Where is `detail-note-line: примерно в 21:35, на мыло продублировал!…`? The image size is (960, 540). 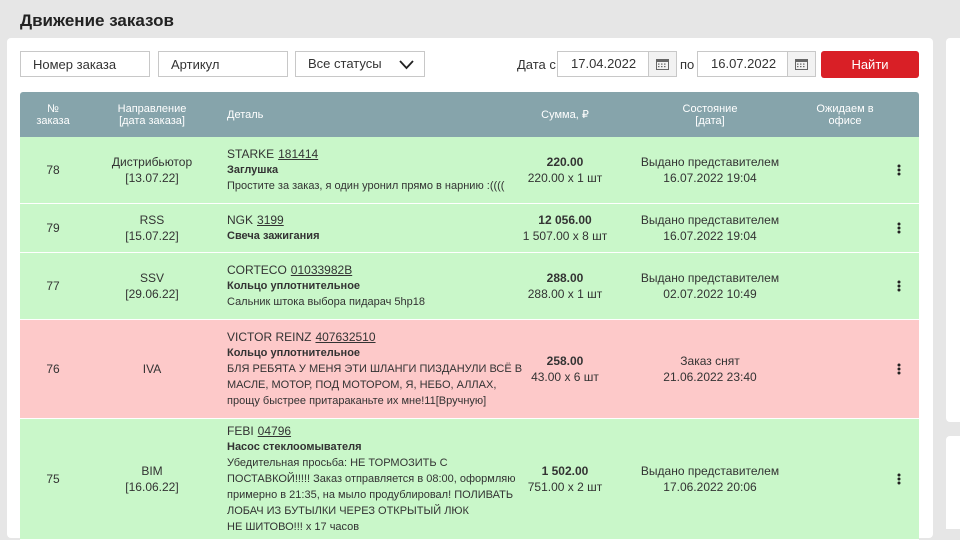
detail-note-line: примерно в 21:35, на мыло продублировал!… is located at coordinates (370, 495).